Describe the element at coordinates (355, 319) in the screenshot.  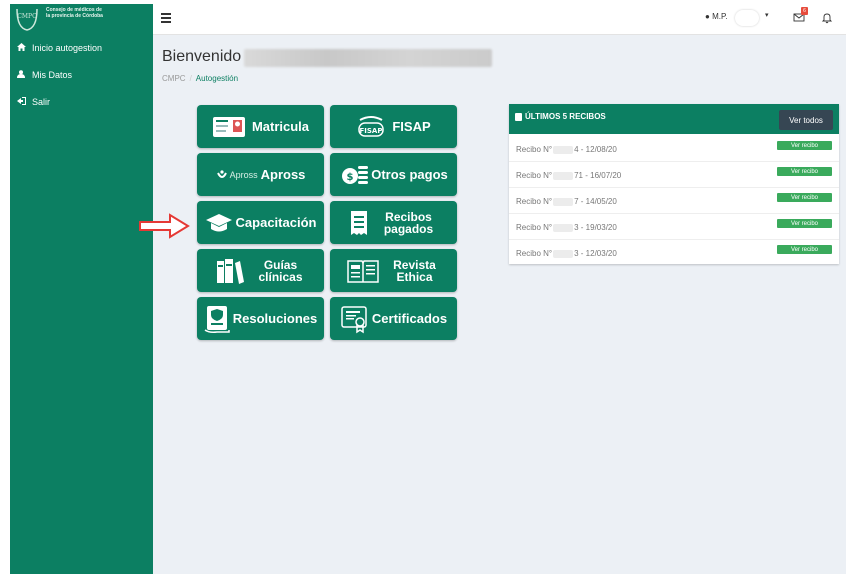
I see `certificate-icon` at that location.